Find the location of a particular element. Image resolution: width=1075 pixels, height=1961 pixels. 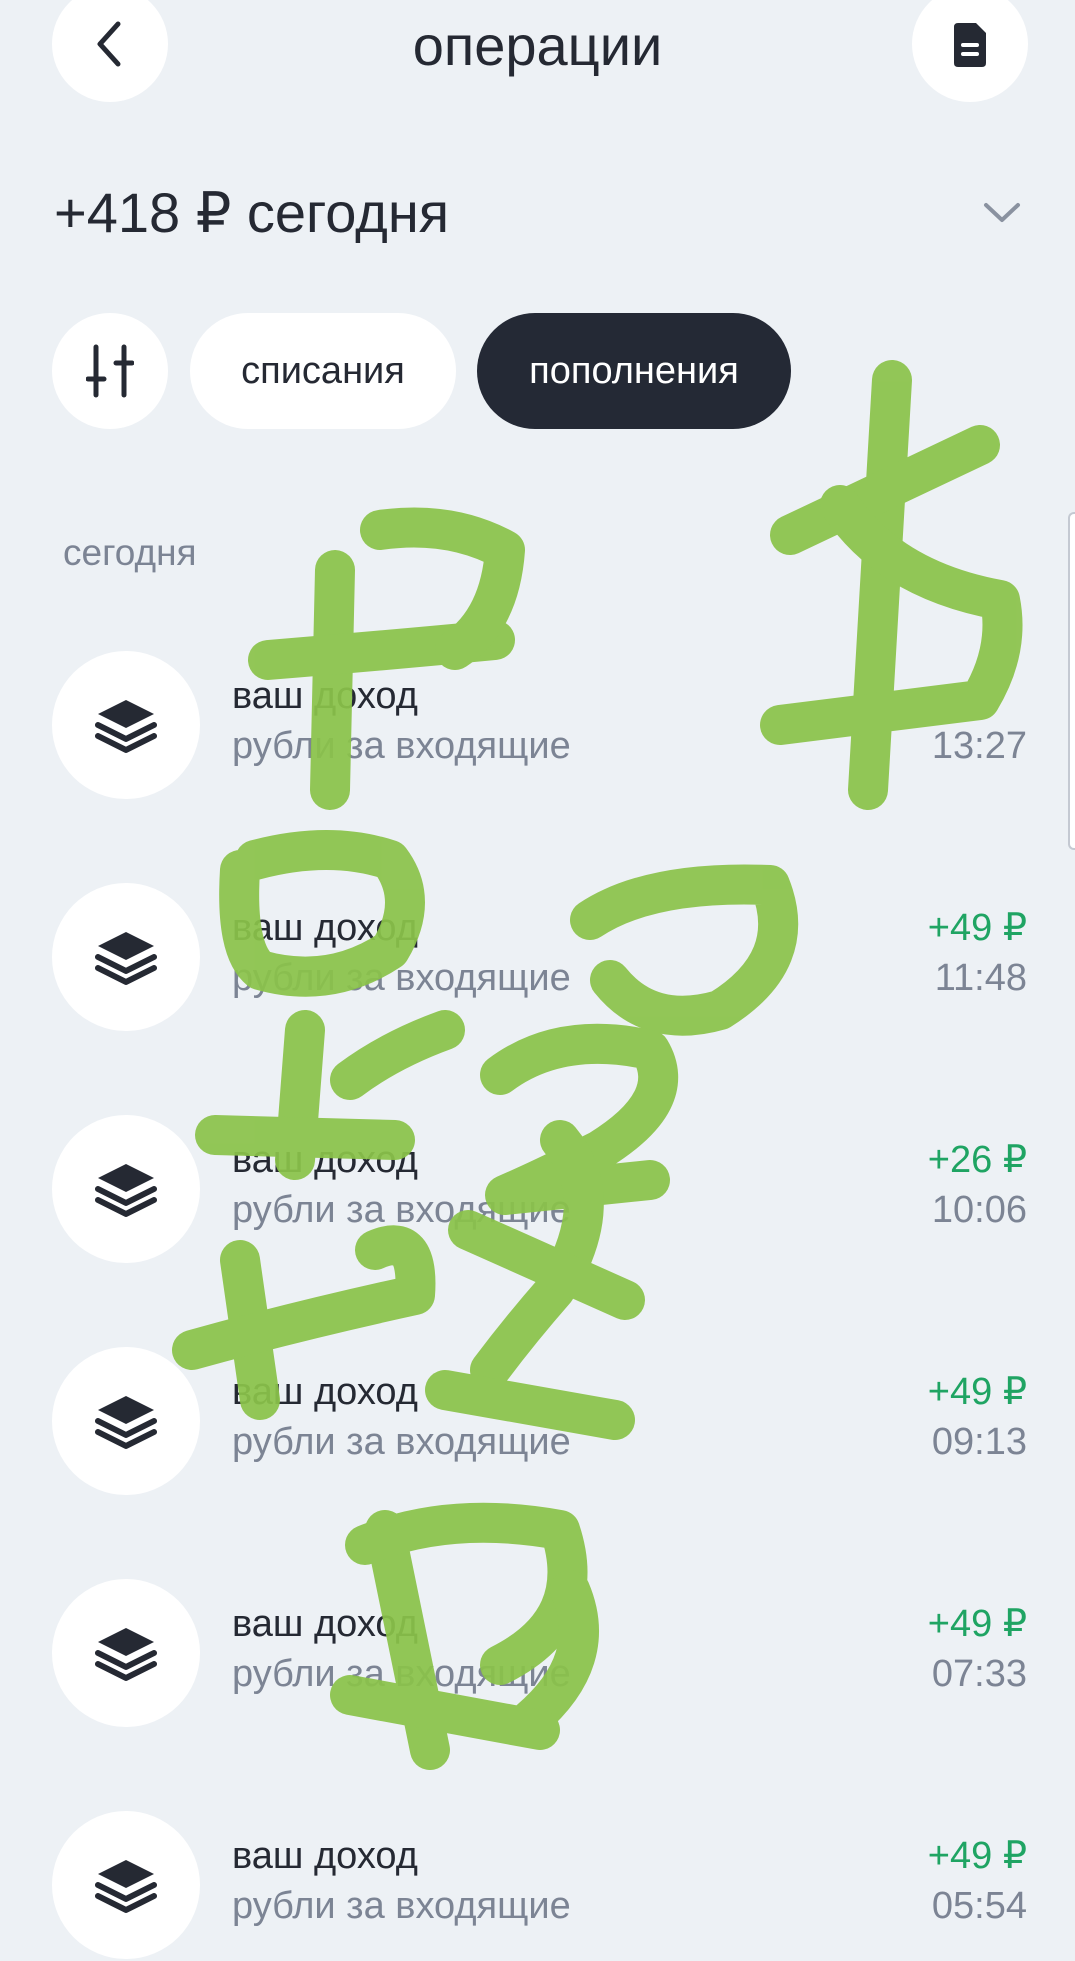

document-icon is located at coordinates (970, 45).